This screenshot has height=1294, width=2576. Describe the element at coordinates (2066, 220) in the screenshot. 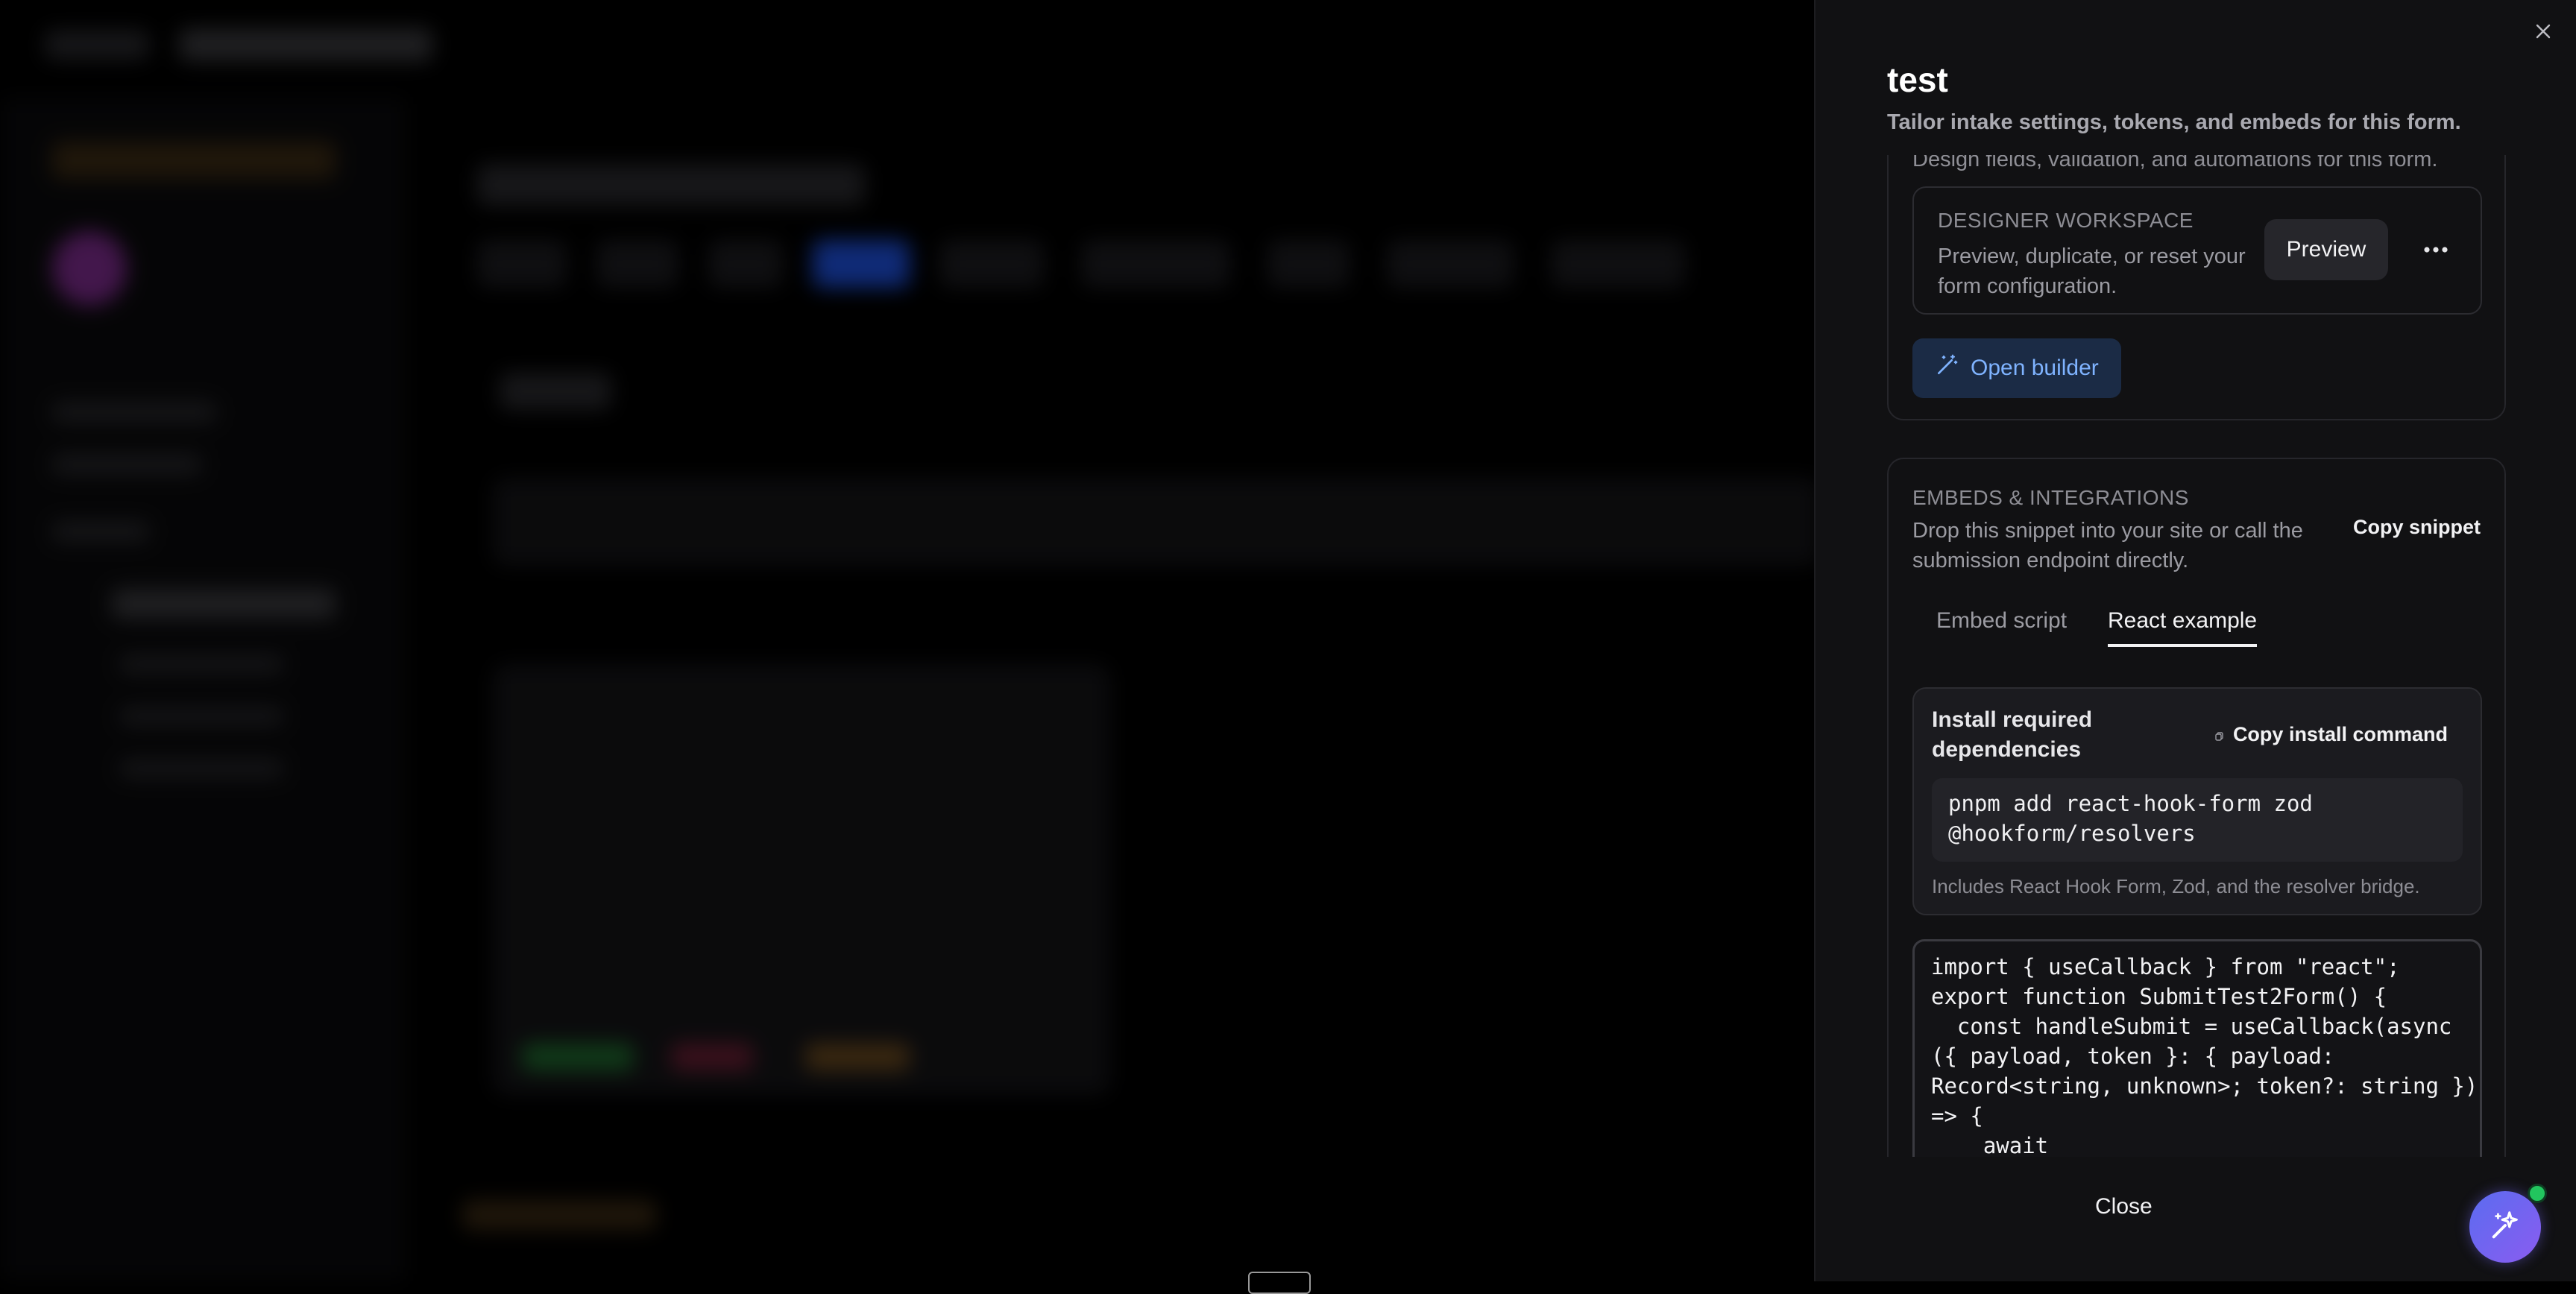

I see `workspace-heading: DESIGNER WORKSPACE` at that location.